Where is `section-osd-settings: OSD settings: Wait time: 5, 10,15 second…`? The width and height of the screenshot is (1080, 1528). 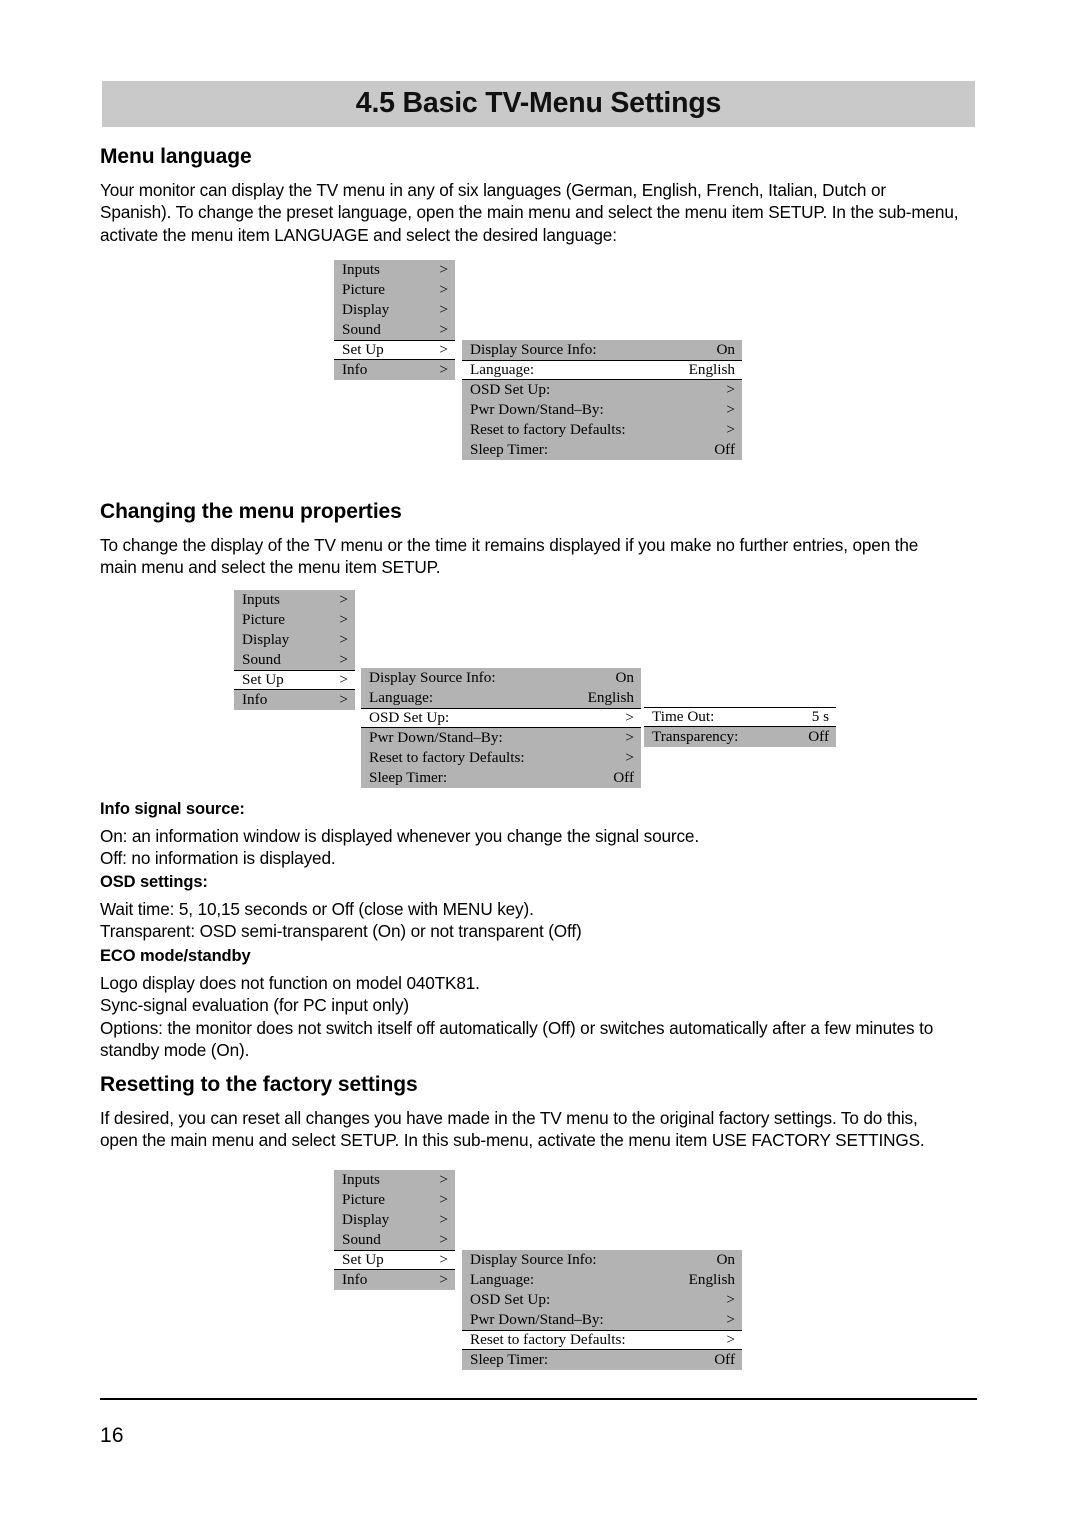
section-osd-settings: OSD settings: Wait time: 5, 10,15 second… is located at coordinates (540, 908).